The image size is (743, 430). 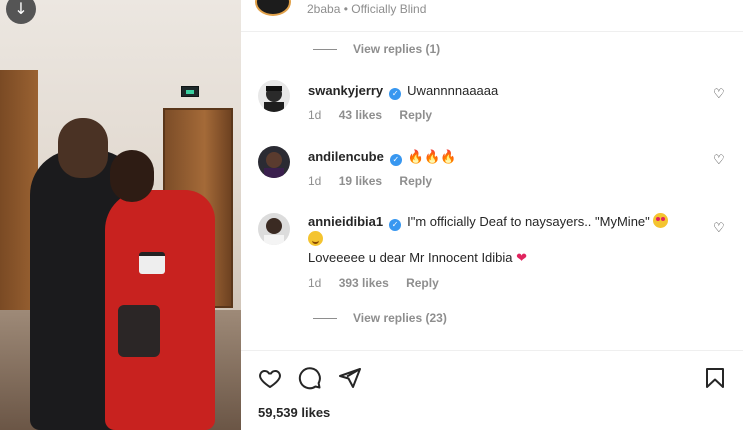 What do you see at coordinates (294, 412) in the screenshot?
I see `post-likes-count: 59,539 likes` at bounding box center [294, 412].